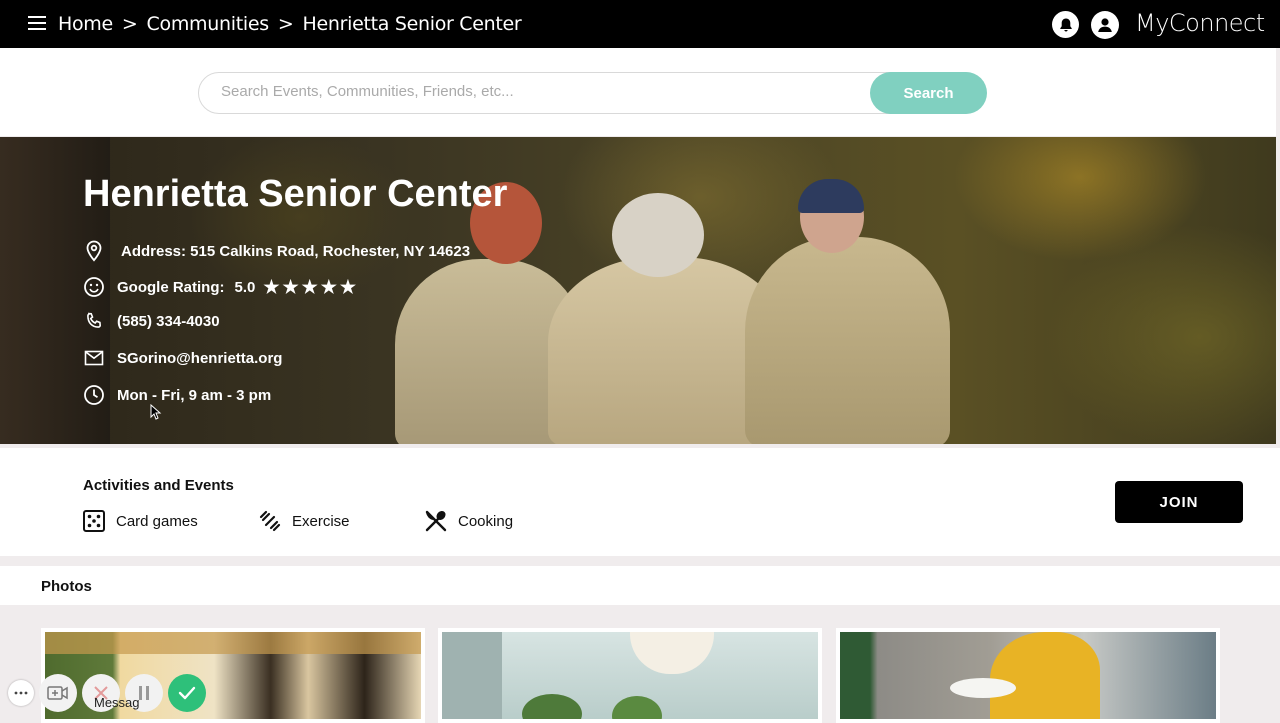  I want to click on center-name: Henrietta Senior Center, so click(295, 194).